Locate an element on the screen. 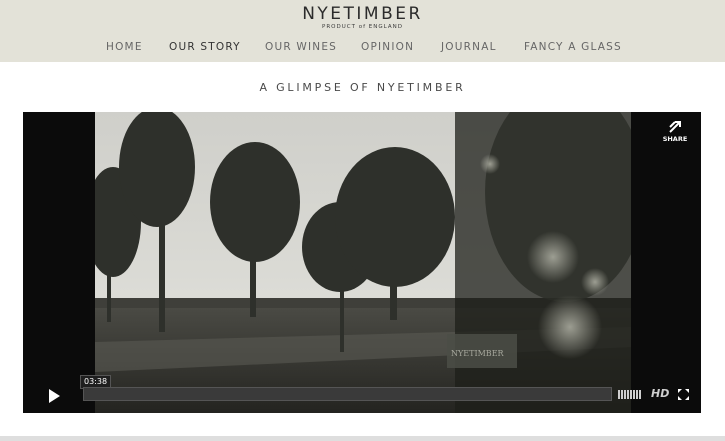  share-icon is located at coordinates (675, 127).